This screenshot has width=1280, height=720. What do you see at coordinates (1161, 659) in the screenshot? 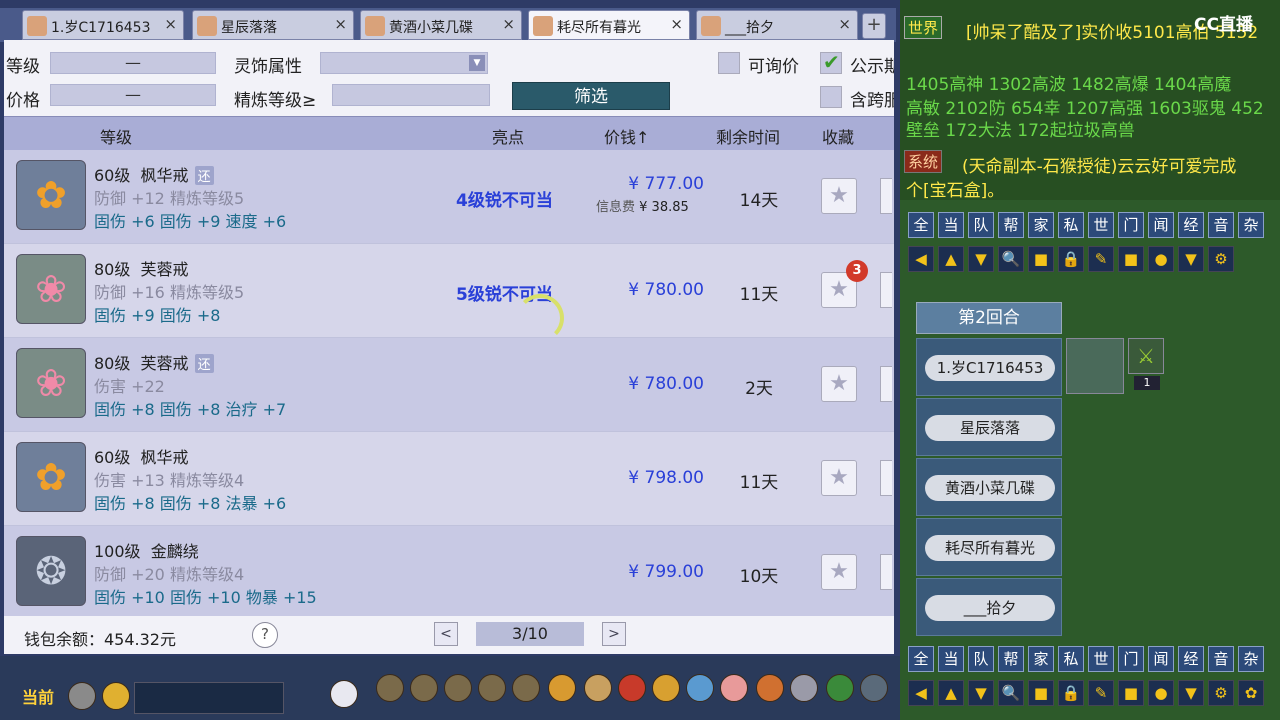
I see `channel-news-button: 闻` at bounding box center [1161, 659].